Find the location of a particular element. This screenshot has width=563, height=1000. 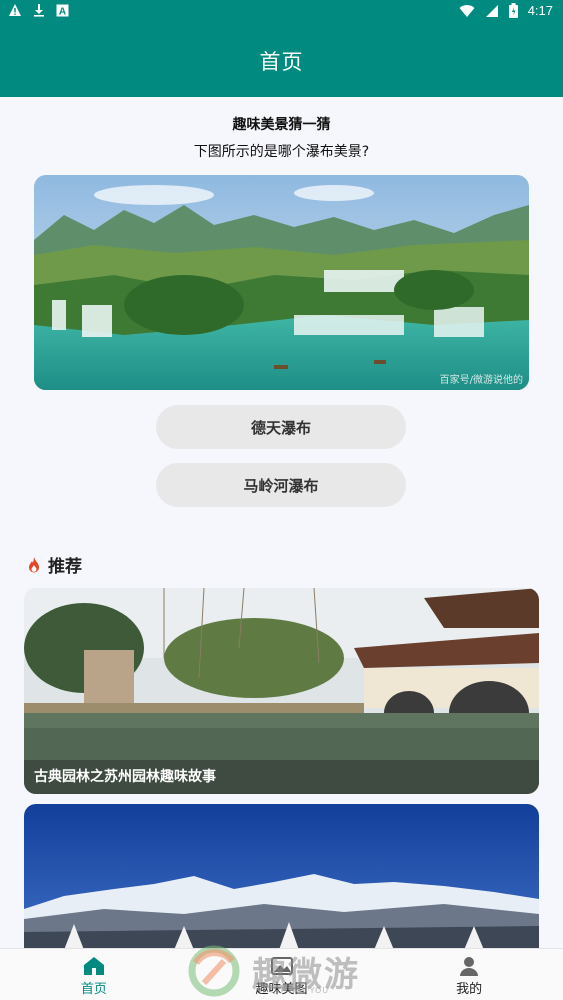

recommend-card-caption: 古典园林之苏州园林趣味故事 is located at coordinates (281, 777).